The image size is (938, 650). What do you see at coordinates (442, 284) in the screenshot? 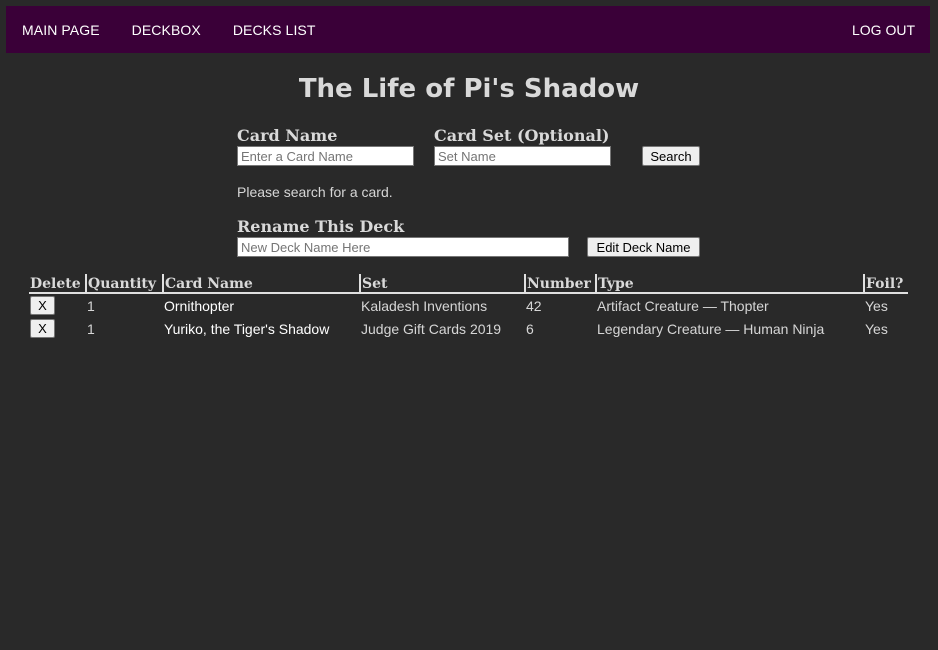
I see `header-set: Set` at bounding box center [442, 284].